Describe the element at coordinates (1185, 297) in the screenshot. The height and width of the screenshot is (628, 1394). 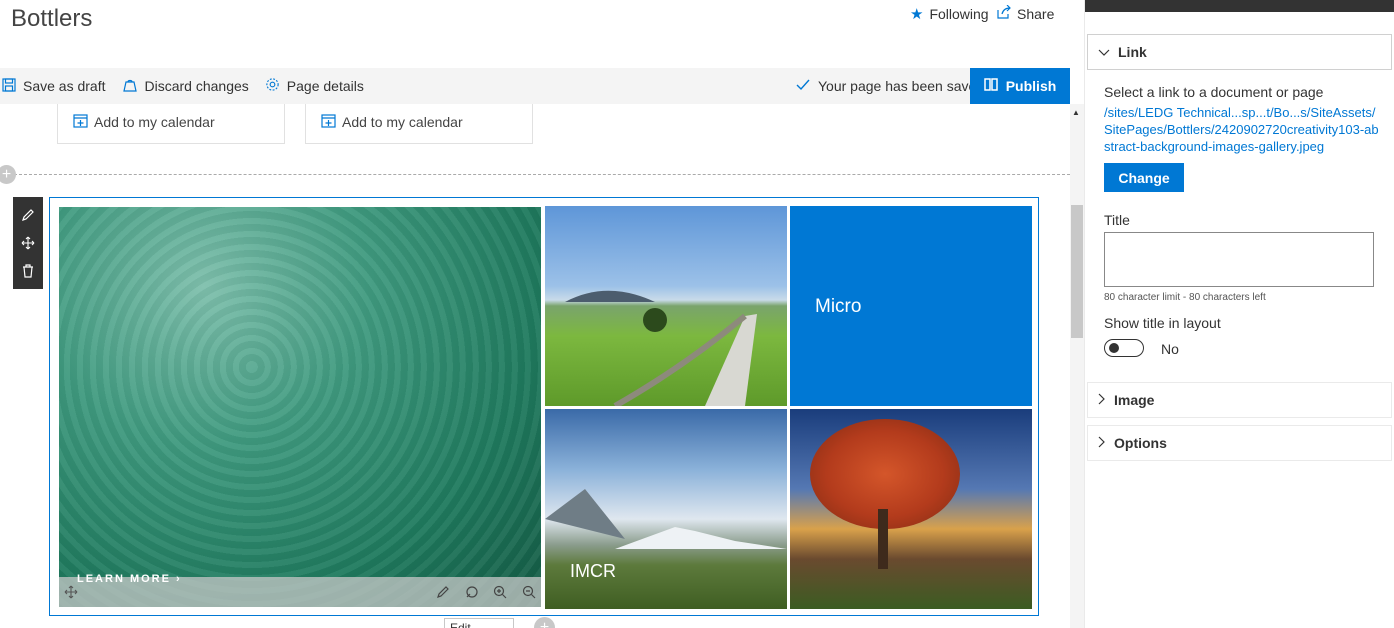
I see `char-limit-hint: 80 character limit - 80 characters left` at that location.